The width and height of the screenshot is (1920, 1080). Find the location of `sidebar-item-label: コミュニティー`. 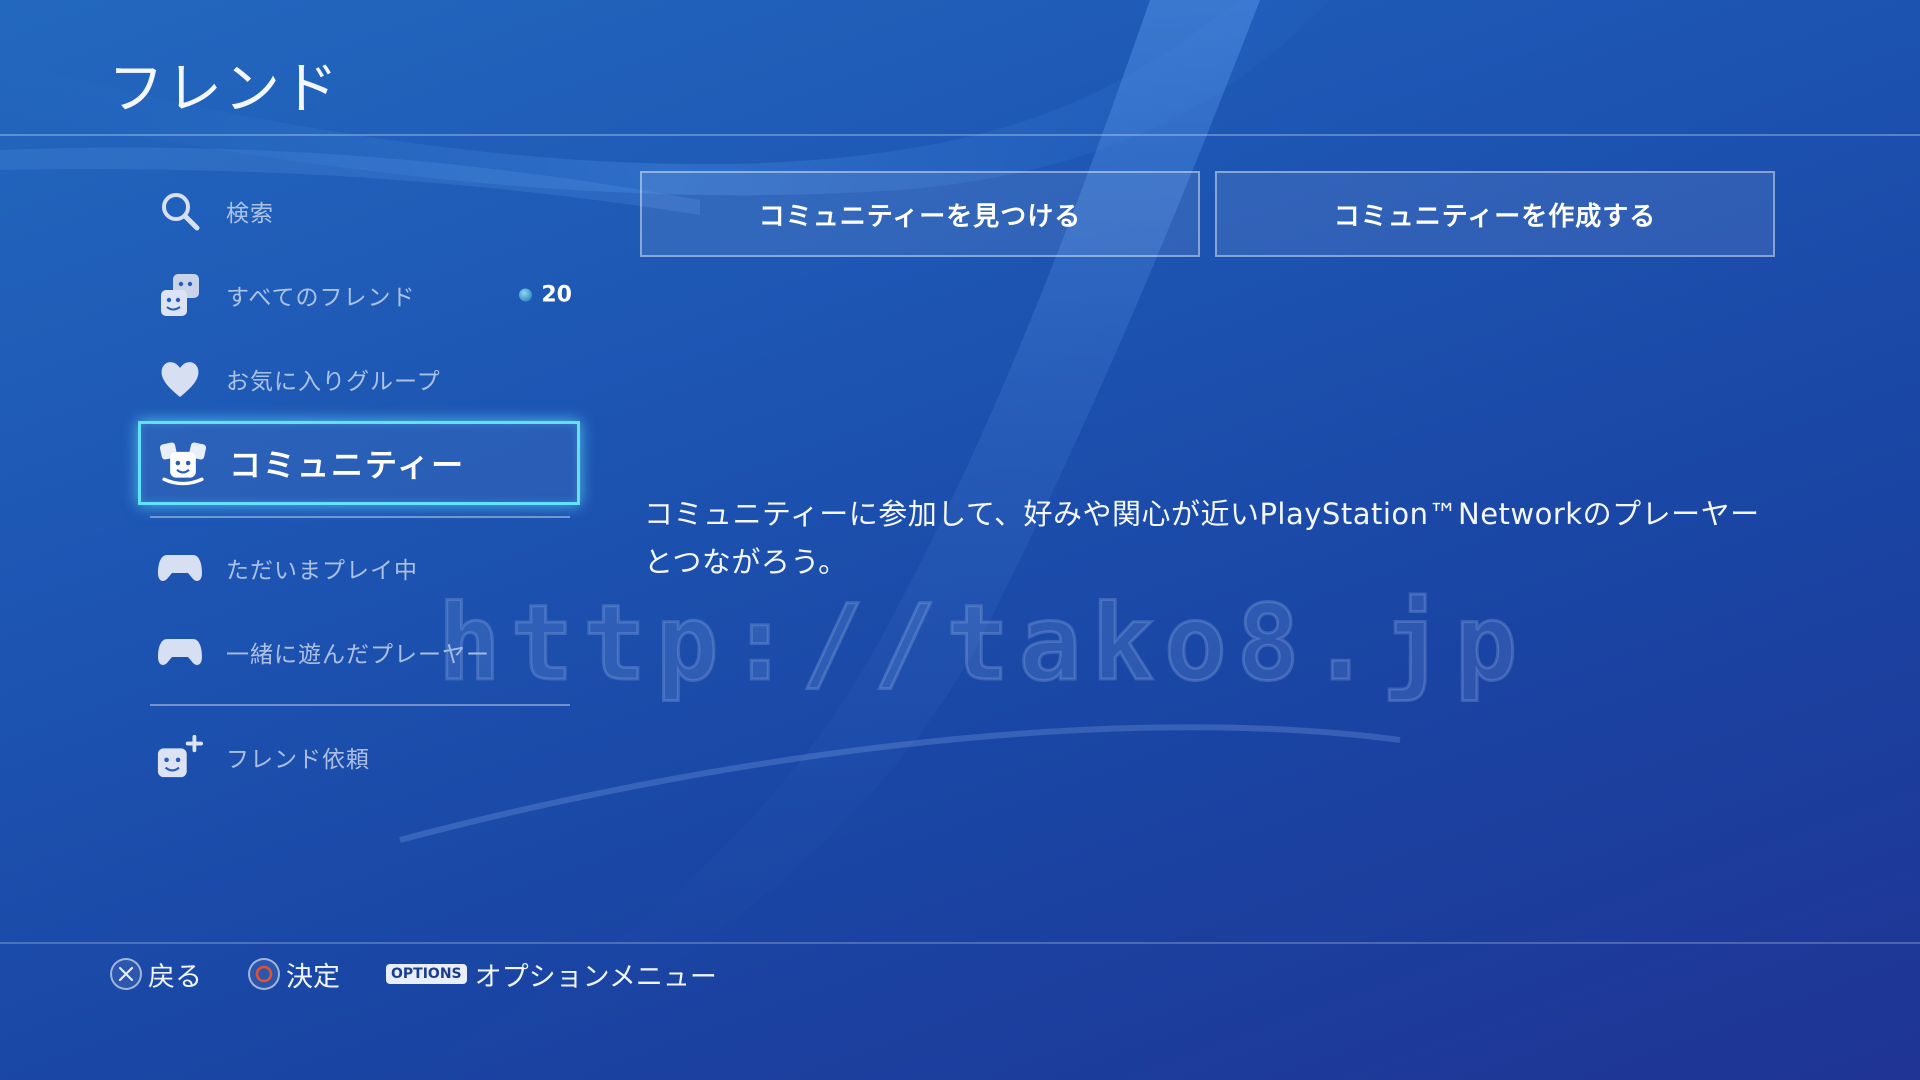

sidebar-item-label: コミュニティー is located at coordinates (347, 465).